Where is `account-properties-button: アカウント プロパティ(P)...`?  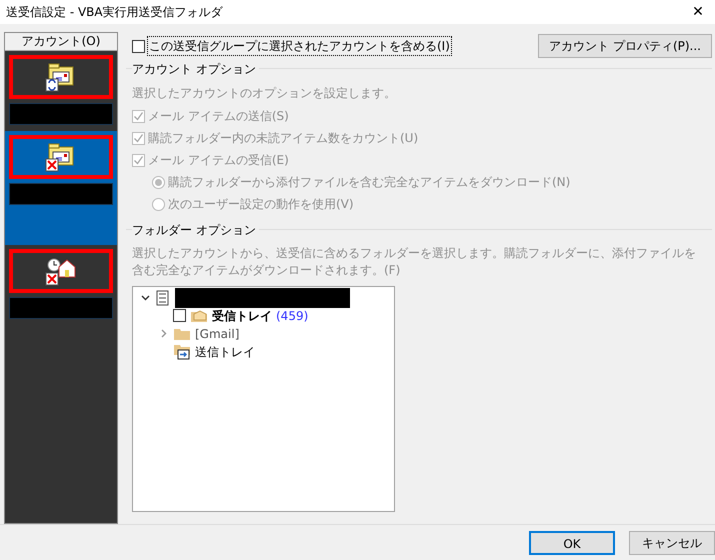 account-properties-button: アカウント プロパティ(P)... is located at coordinates (625, 46).